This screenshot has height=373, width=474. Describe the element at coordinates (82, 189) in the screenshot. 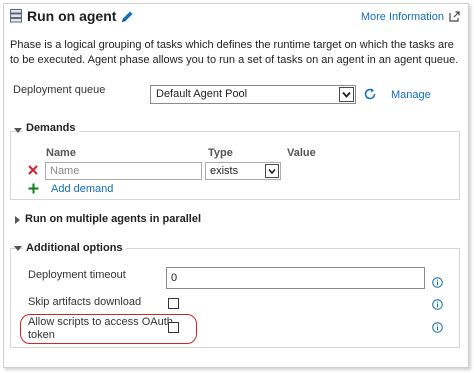

I see `add-demand-link: Add demand` at that location.